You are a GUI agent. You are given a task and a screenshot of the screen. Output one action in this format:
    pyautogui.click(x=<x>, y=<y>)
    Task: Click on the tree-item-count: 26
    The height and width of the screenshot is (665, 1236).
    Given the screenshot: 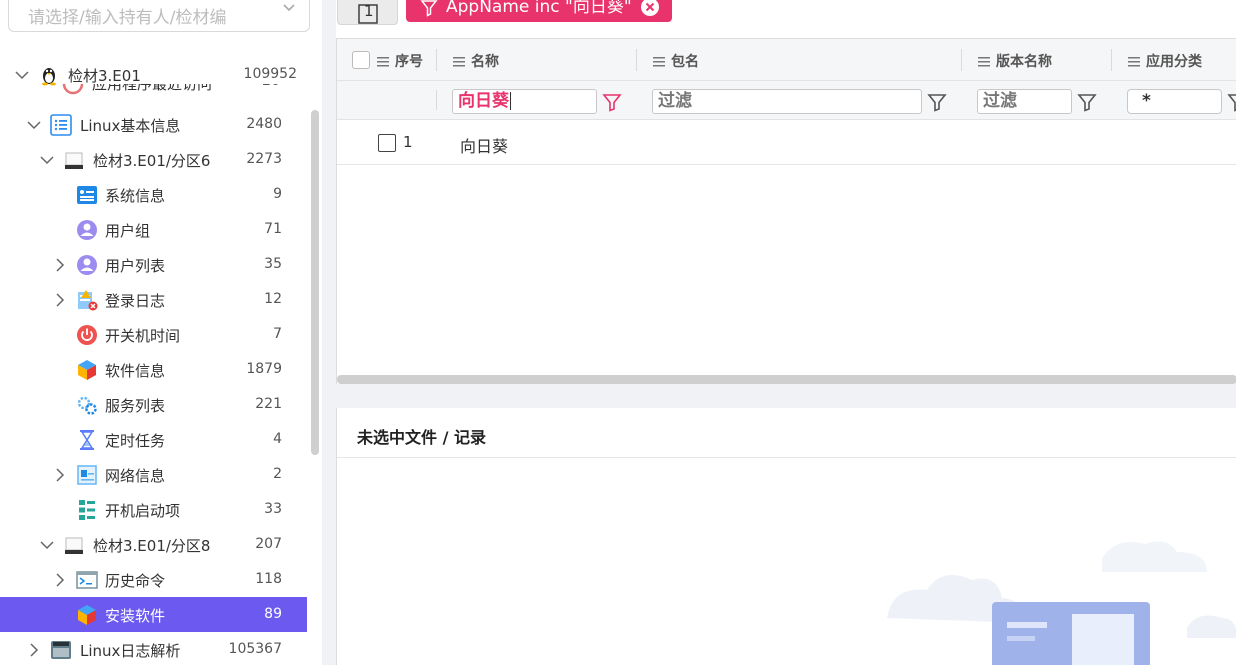 What is the action you would take?
    pyautogui.click(x=271, y=86)
    